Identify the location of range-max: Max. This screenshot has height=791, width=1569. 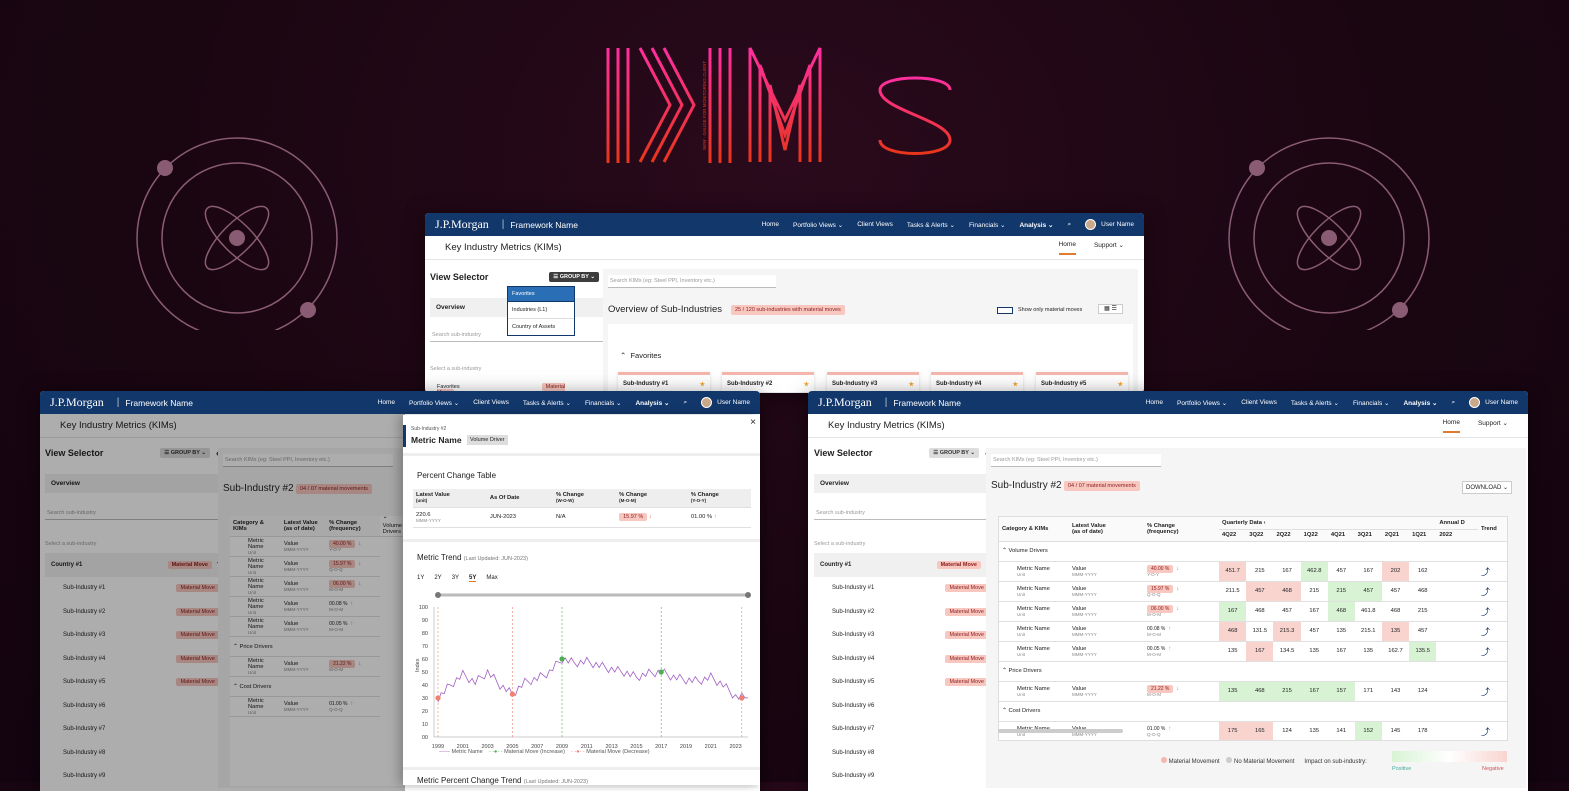
(491, 578).